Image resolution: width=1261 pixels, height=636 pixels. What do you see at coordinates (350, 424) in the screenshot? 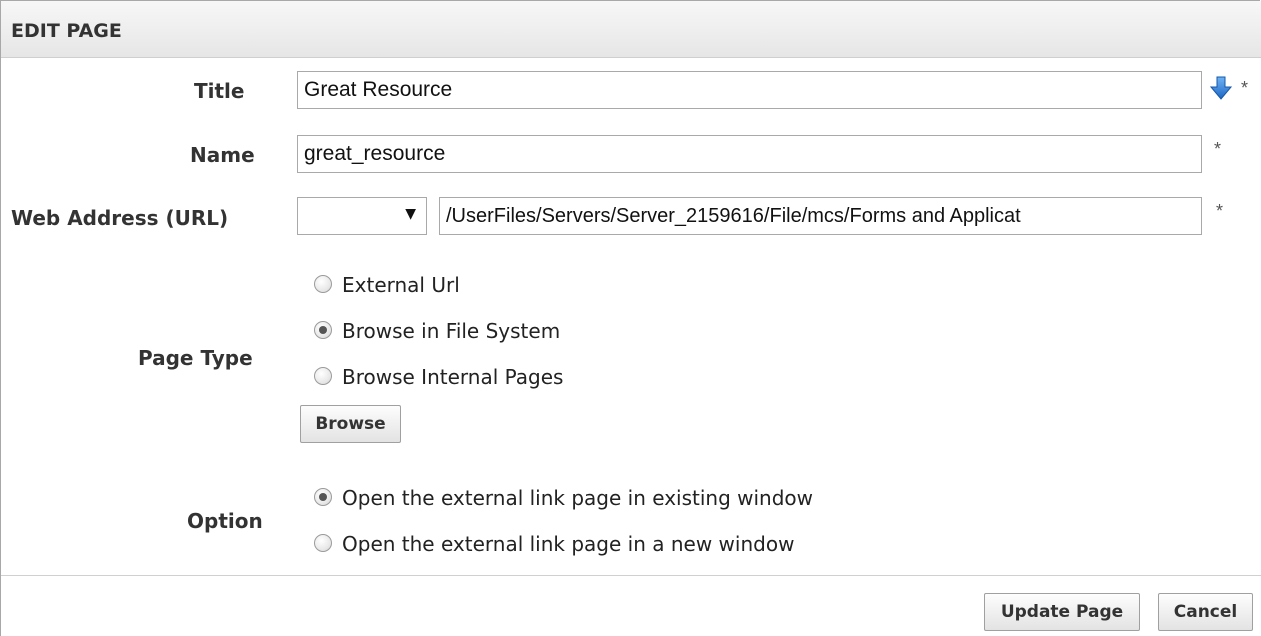
I see `browse-button: Browse` at bounding box center [350, 424].